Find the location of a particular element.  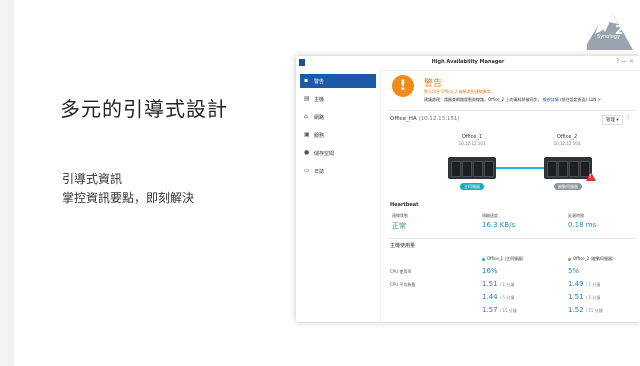

heartbeat-label-speed: 傳輸速度 is located at coordinates (490, 215).